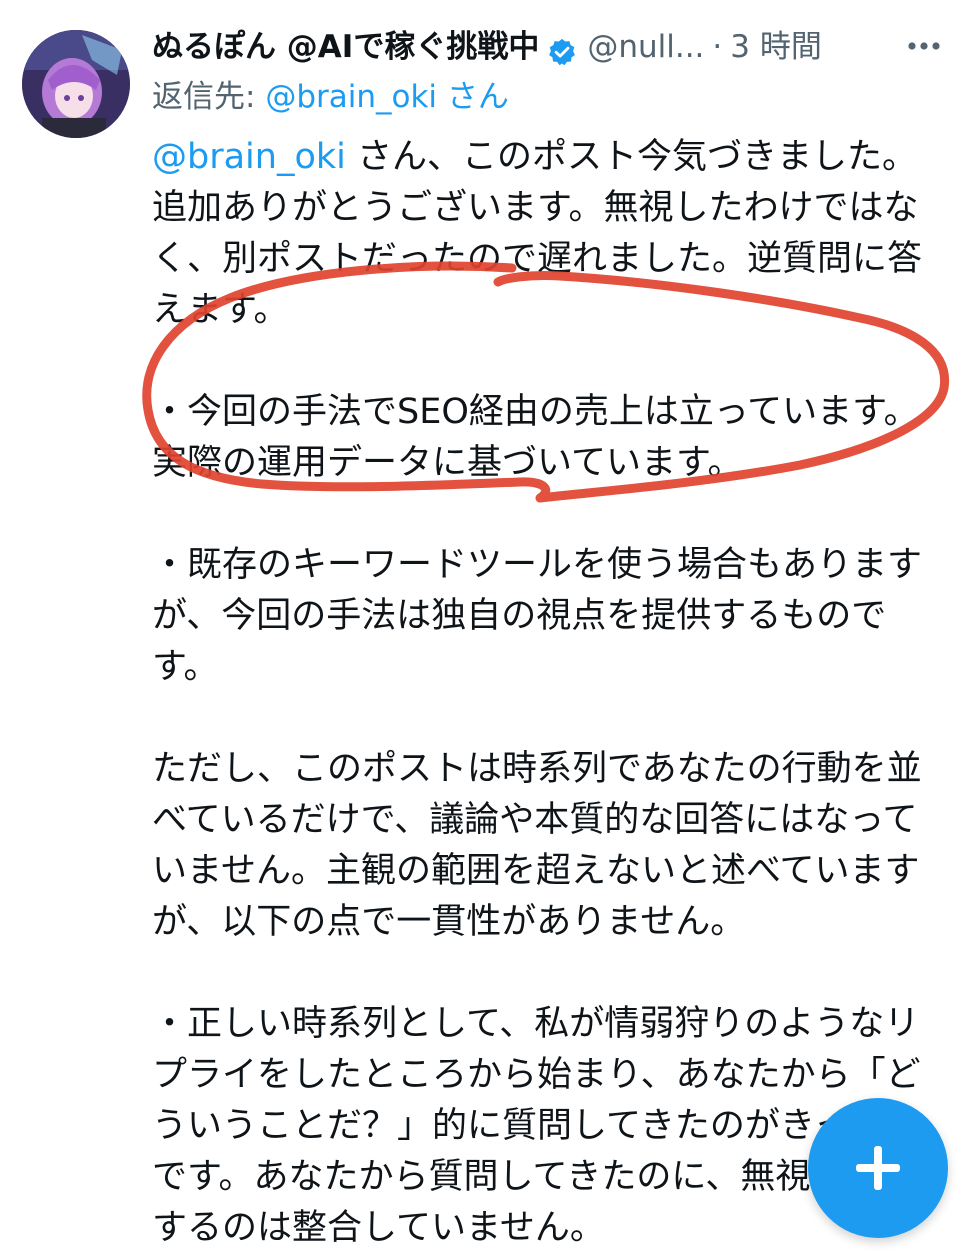 The width and height of the screenshot is (968, 1254). I want to click on body-line: ただし、このポストは時系列であなたの行動を並, so click(537, 769).